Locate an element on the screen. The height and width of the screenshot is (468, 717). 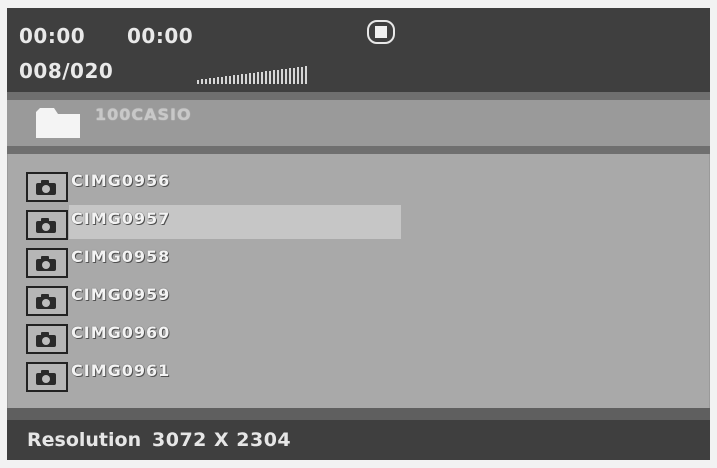
folder-row: 100CASIO is located at coordinates (358, 123).